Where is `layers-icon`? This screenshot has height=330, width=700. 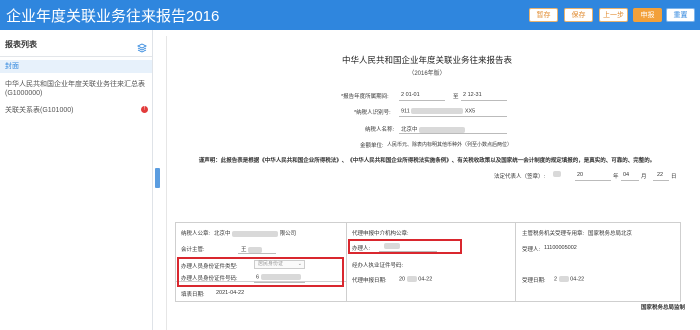 layers-icon is located at coordinates (142, 46).